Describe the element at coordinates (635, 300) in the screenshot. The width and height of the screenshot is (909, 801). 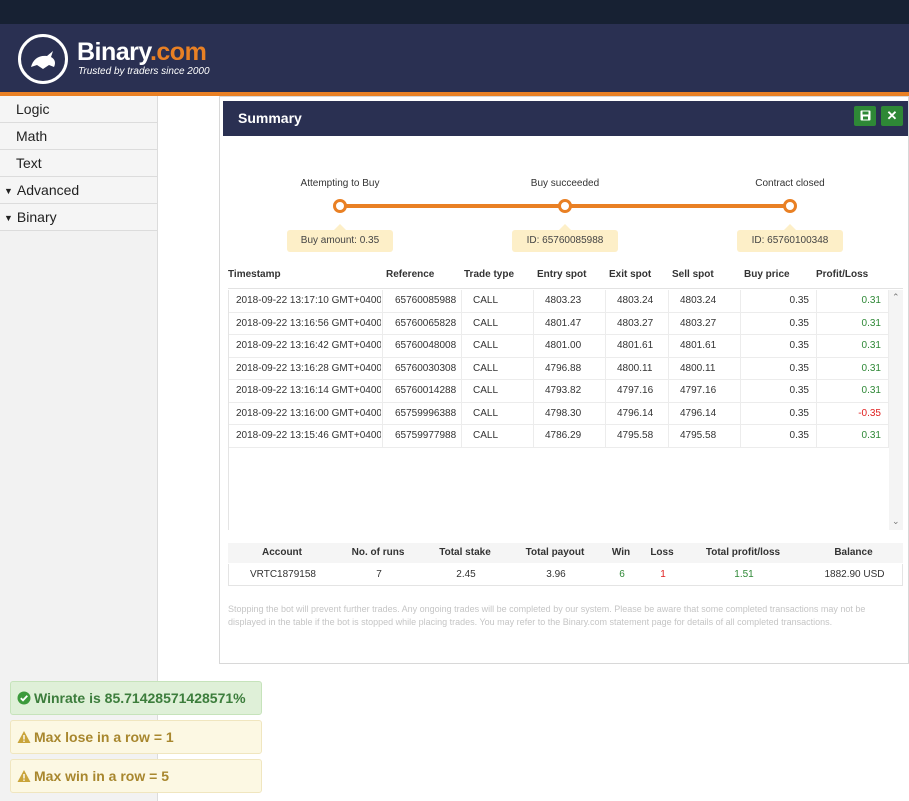
I see `cell-exit: 4803.24` at that location.